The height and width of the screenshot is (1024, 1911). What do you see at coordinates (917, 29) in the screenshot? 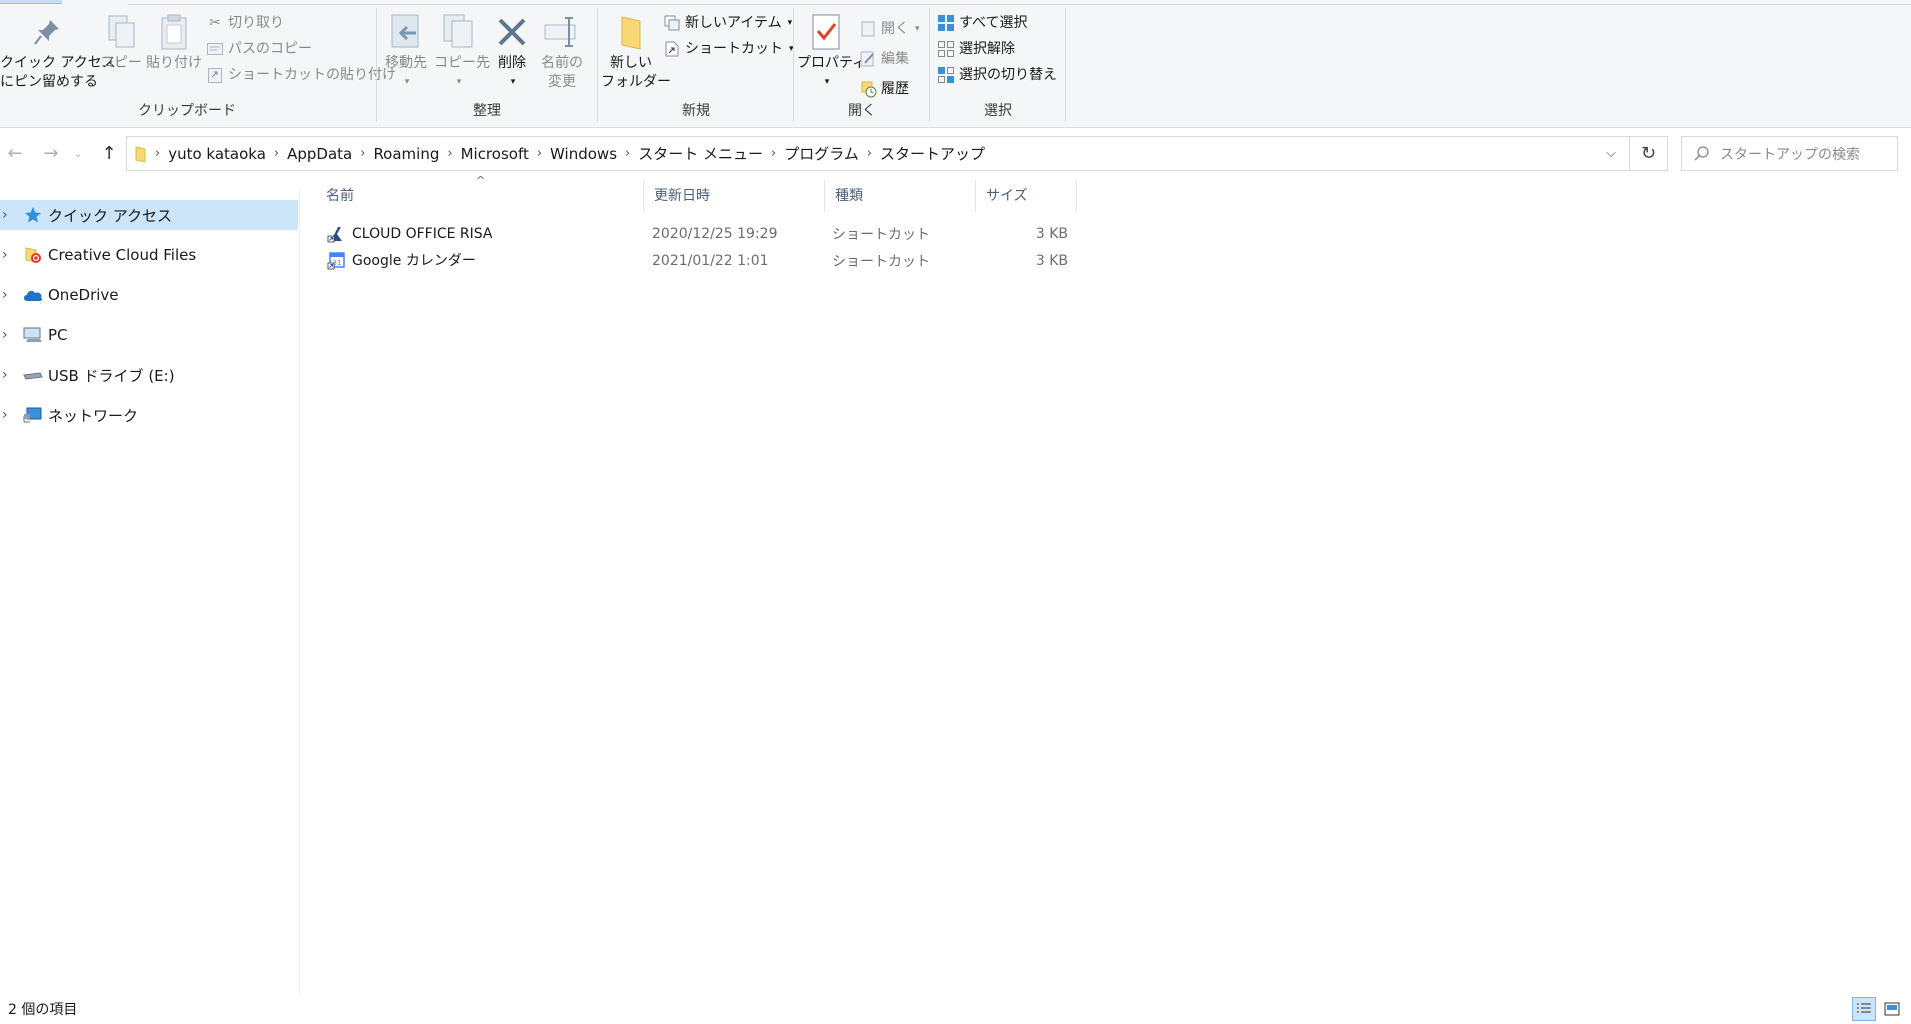
I see `open-dropdown-icon: ▾` at bounding box center [917, 29].